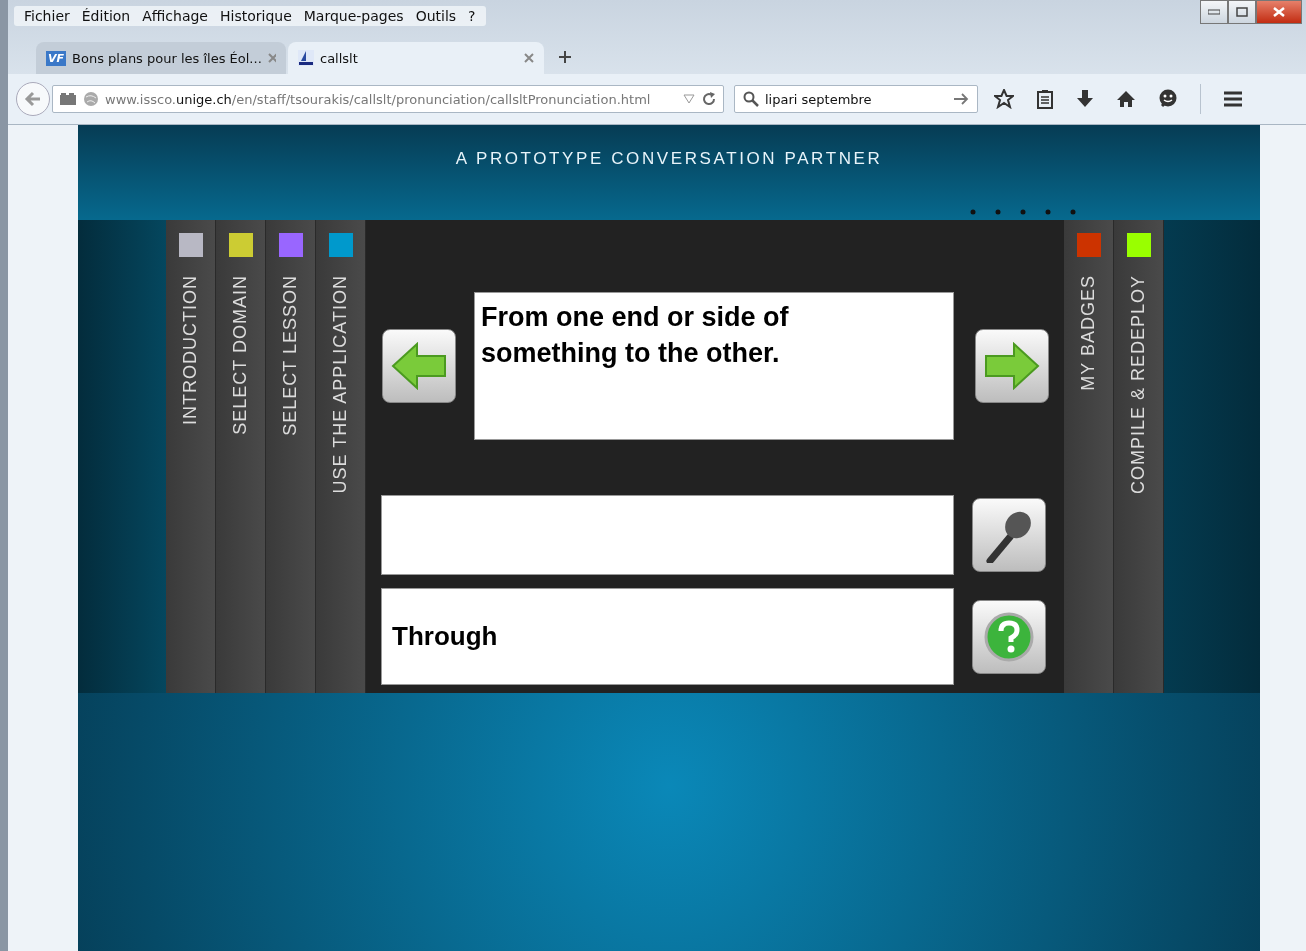  What do you see at coordinates (1085, 99) in the screenshot?
I see `download-icon` at bounding box center [1085, 99].